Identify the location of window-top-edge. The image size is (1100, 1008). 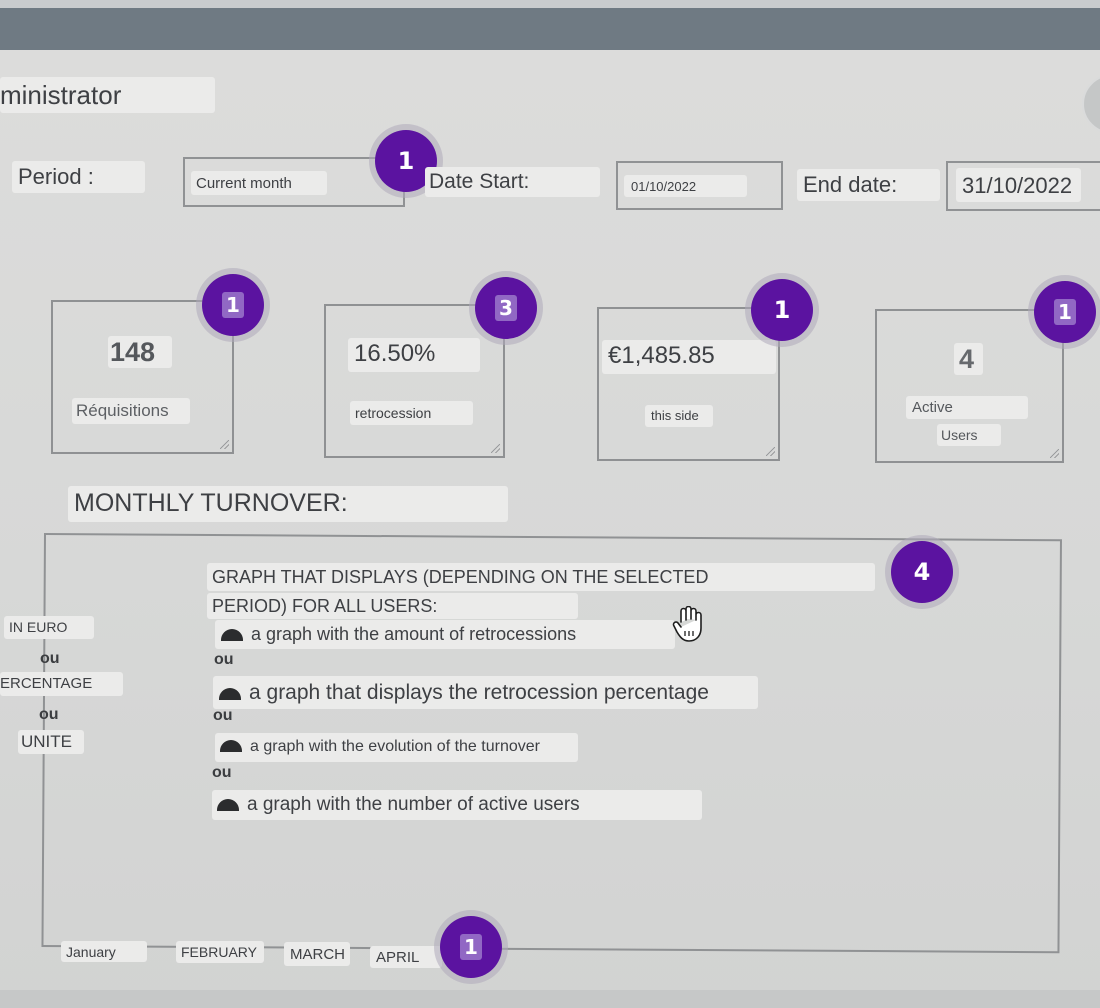
(550, 4).